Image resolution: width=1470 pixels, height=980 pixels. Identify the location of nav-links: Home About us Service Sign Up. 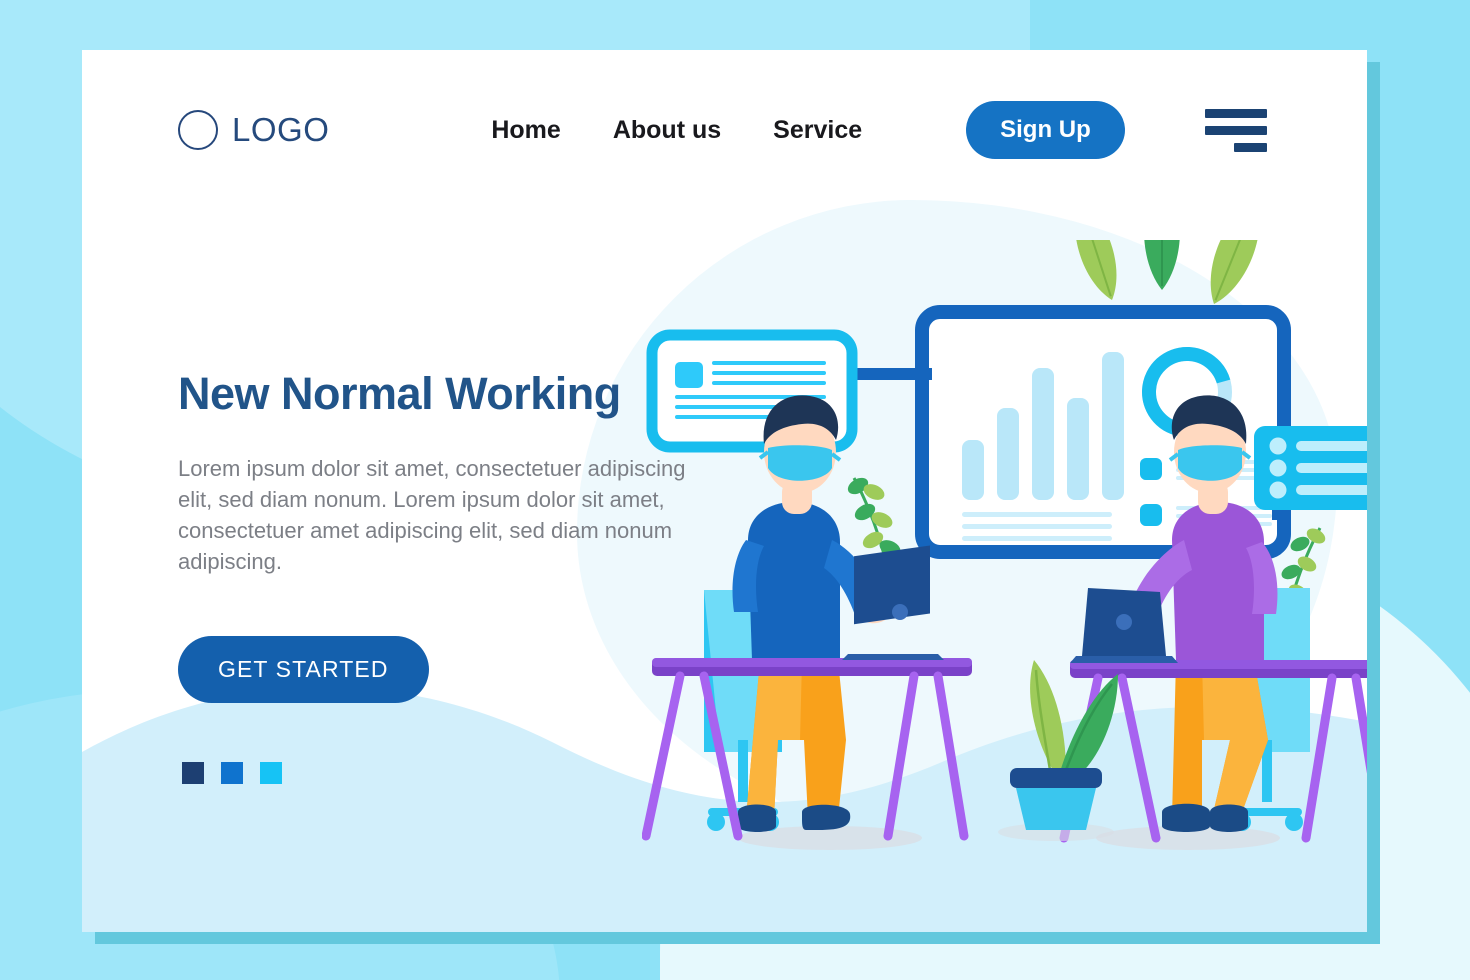
(808, 130).